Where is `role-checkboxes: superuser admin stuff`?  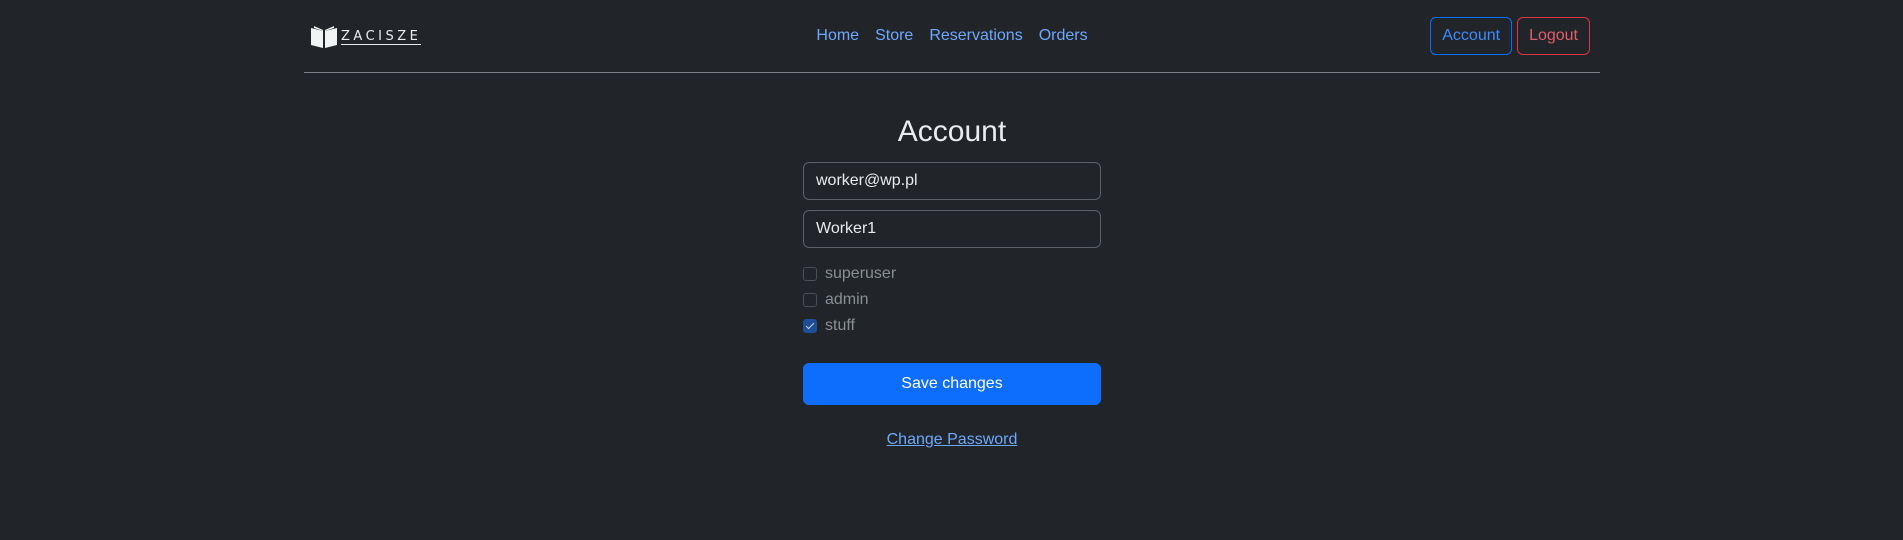 role-checkboxes: superuser admin stuff is located at coordinates (952, 300).